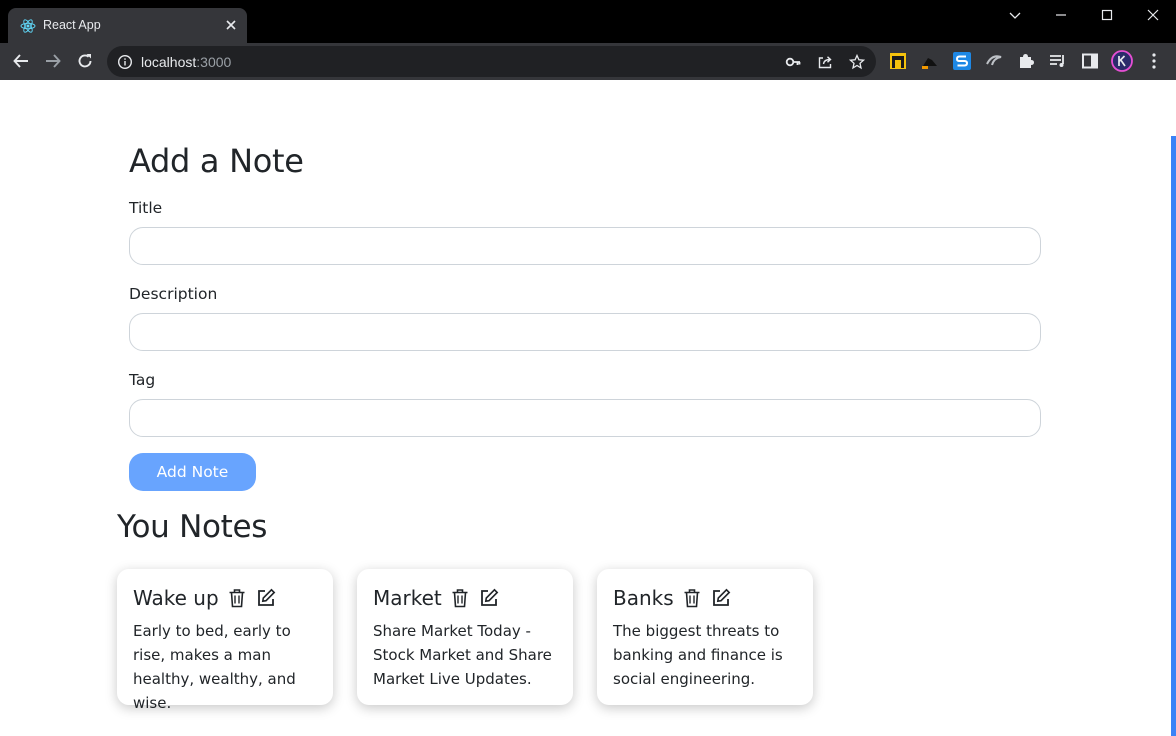  Describe the element at coordinates (585, 332) in the screenshot. I see `description-input` at that location.